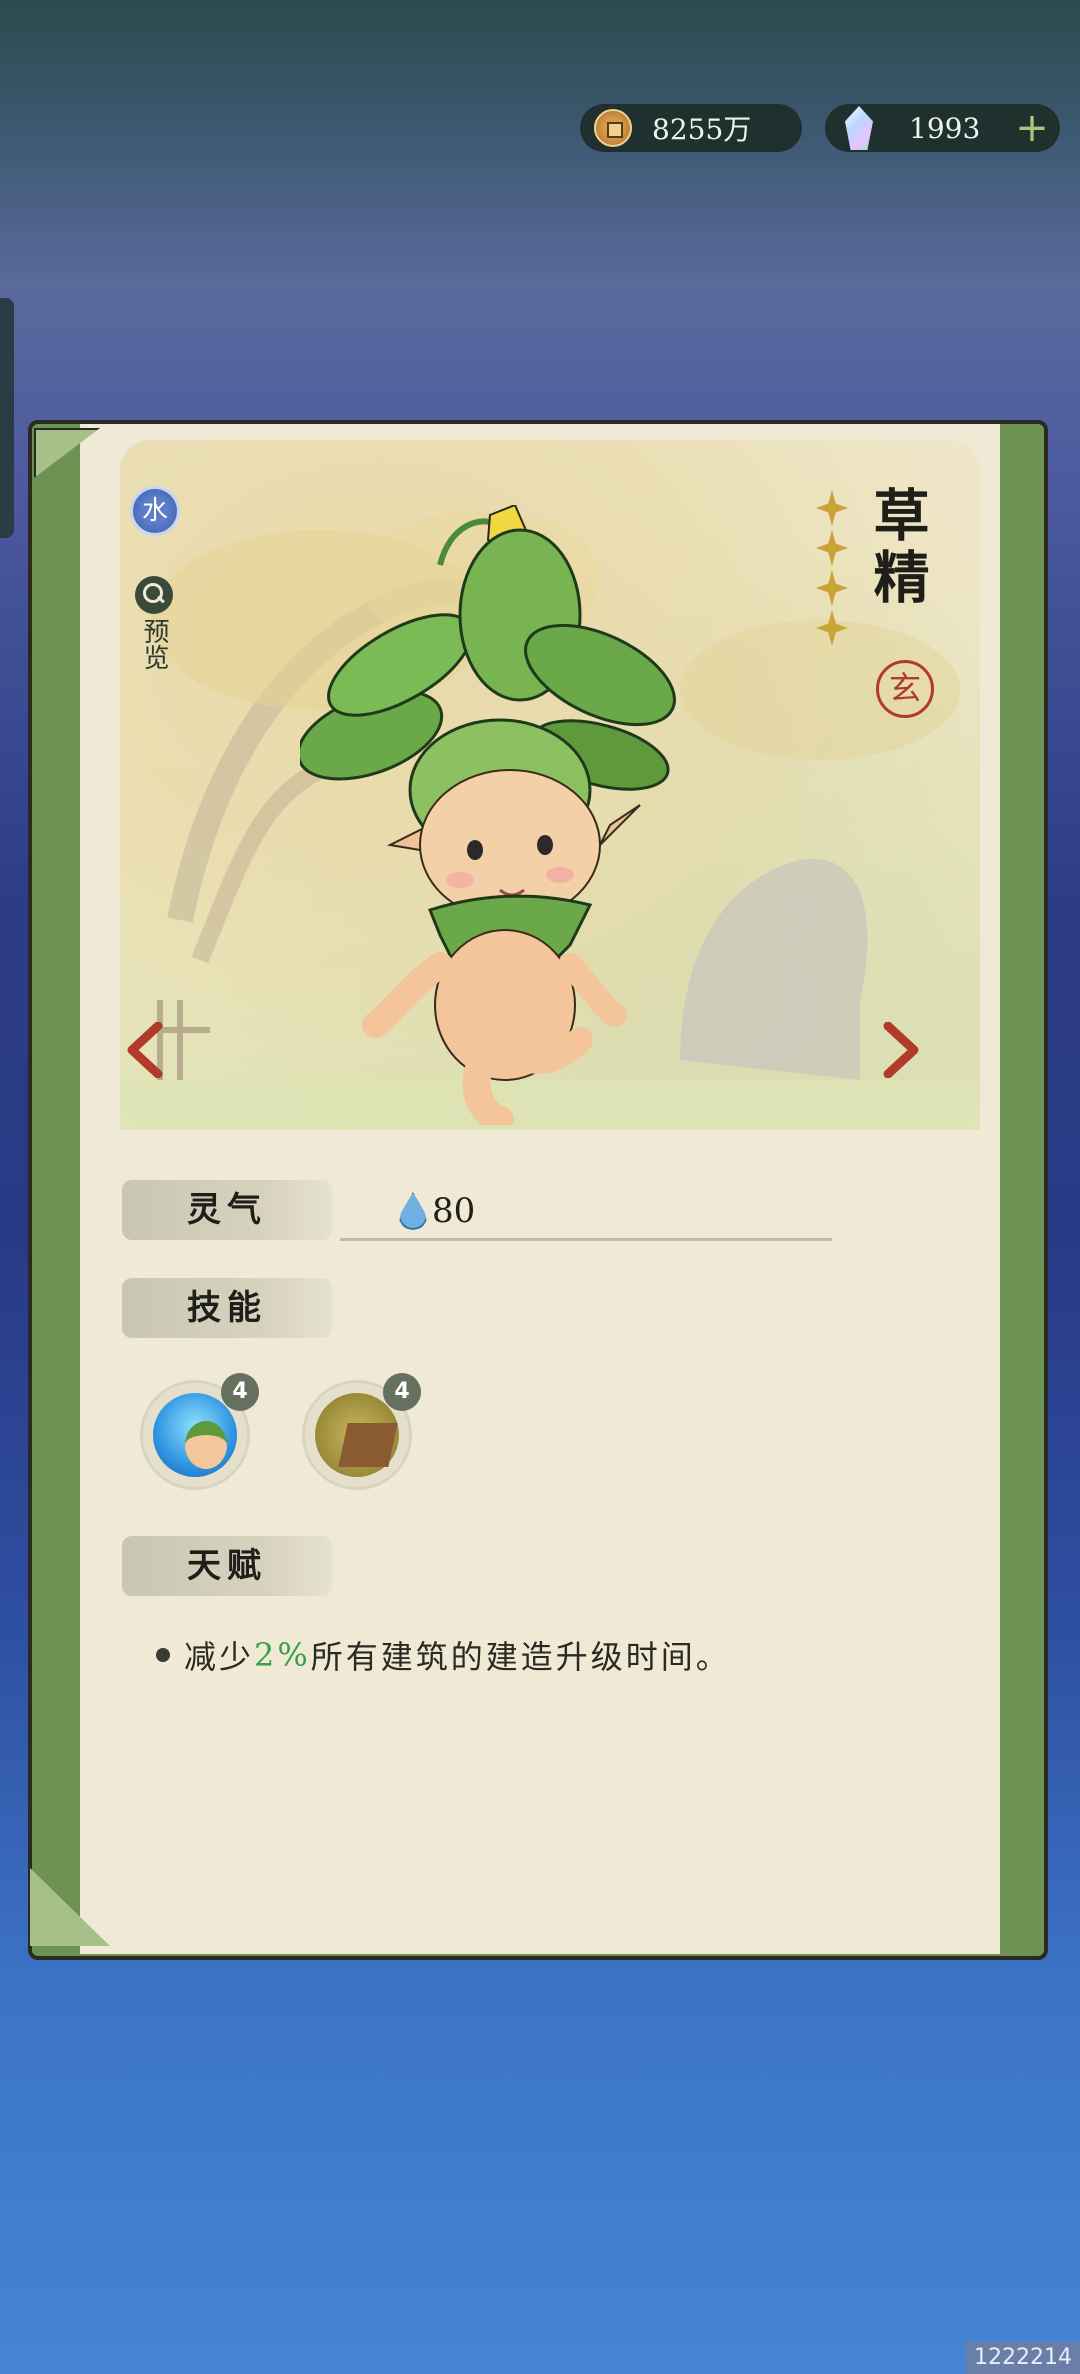 The width and height of the screenshot is (1080, 2374). What do you see at coordinates (219, 1657) in the screenshot?
I see `talent-text-pre: 减少` at bounding box center [219, 1657].